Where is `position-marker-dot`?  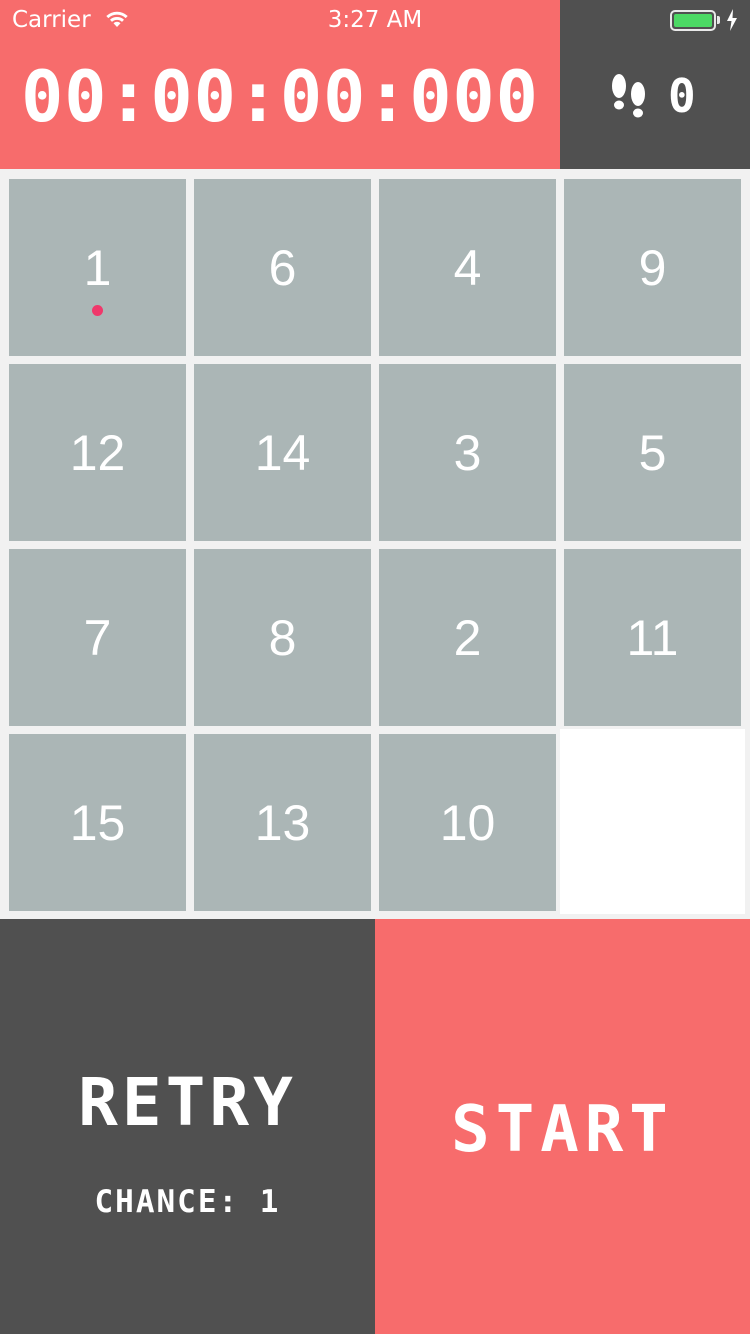
position-marker-dot is located at coordinates (97, 310).